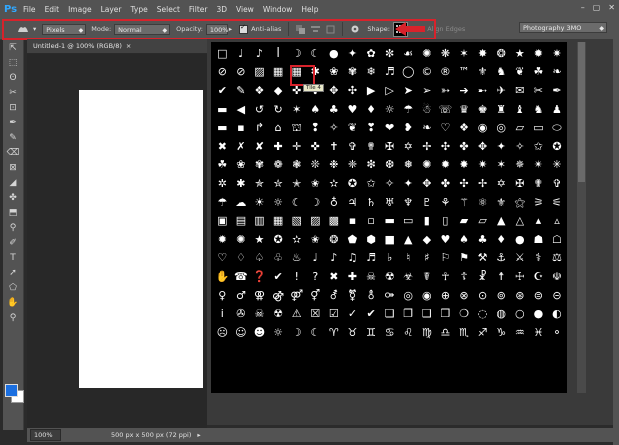 The height and width of the screenshot is (445, 619). What do you see at coordinates (13, 212) in the screenshot?
I see `gradient-tool-icon: ⬒` at bounding box center [13, 212].